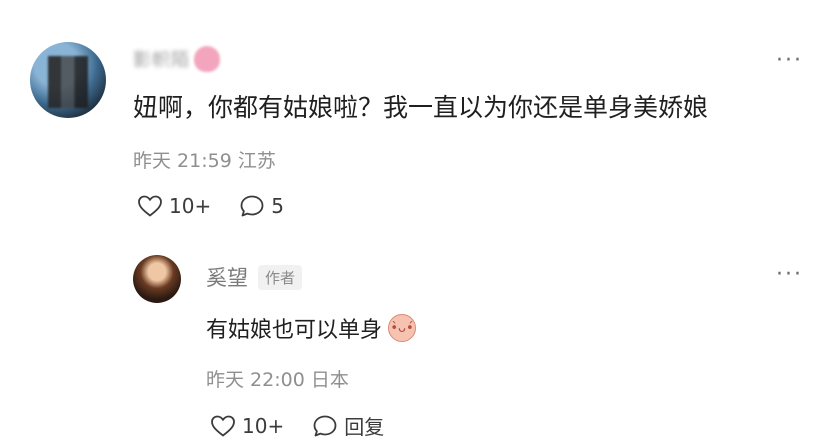 This screenshot has width=836, height=440. Describe the element at coordinates (789, 61) in the screenshot. I see `comment-more-button: ···` at that location.